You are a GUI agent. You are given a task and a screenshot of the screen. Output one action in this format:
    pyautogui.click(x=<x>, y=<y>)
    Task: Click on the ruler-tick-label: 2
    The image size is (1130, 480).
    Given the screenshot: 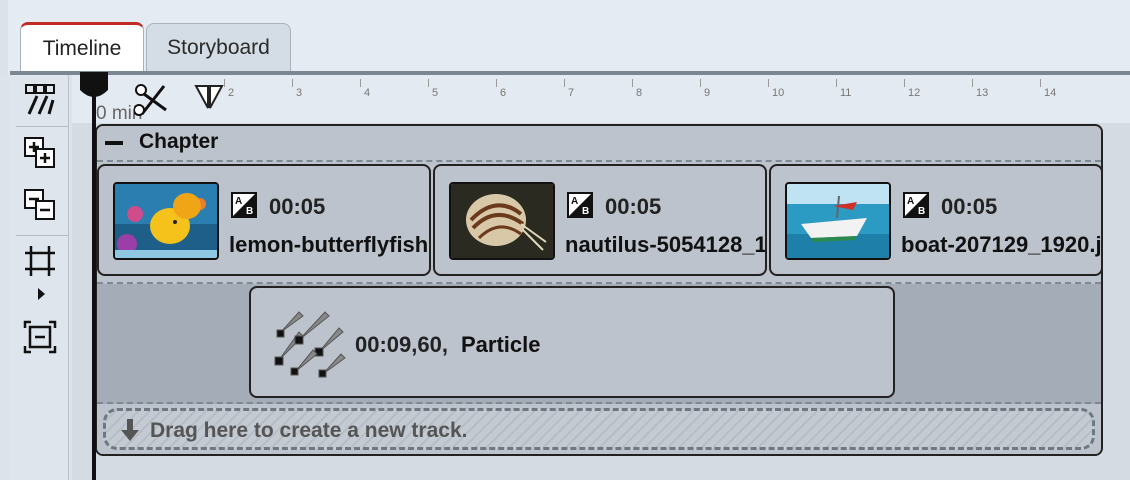 What is the action you would take?
    pyautogui.click(x=231, y=93)
    